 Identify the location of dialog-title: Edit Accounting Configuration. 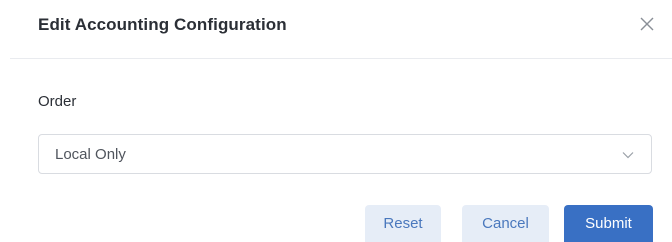
(162, 24).